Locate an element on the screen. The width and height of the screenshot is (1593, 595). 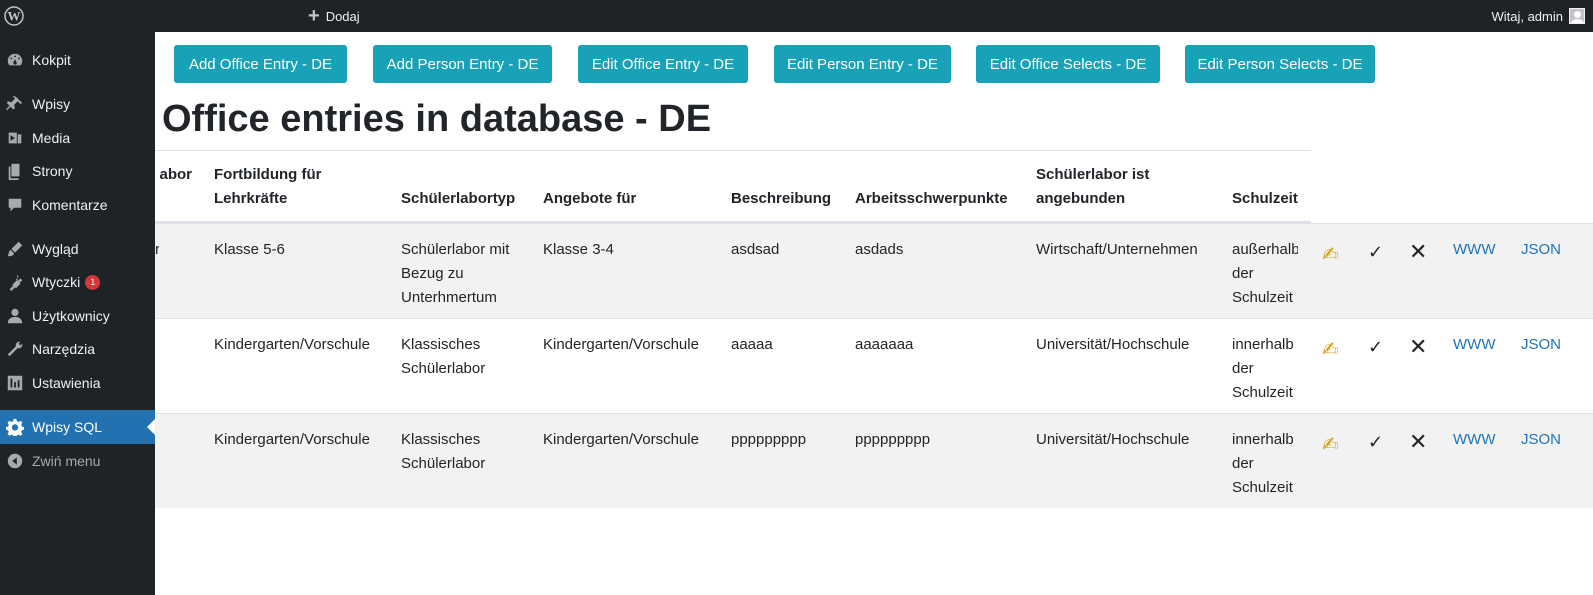
plus-icon: + is located at coordinates (314, 16).